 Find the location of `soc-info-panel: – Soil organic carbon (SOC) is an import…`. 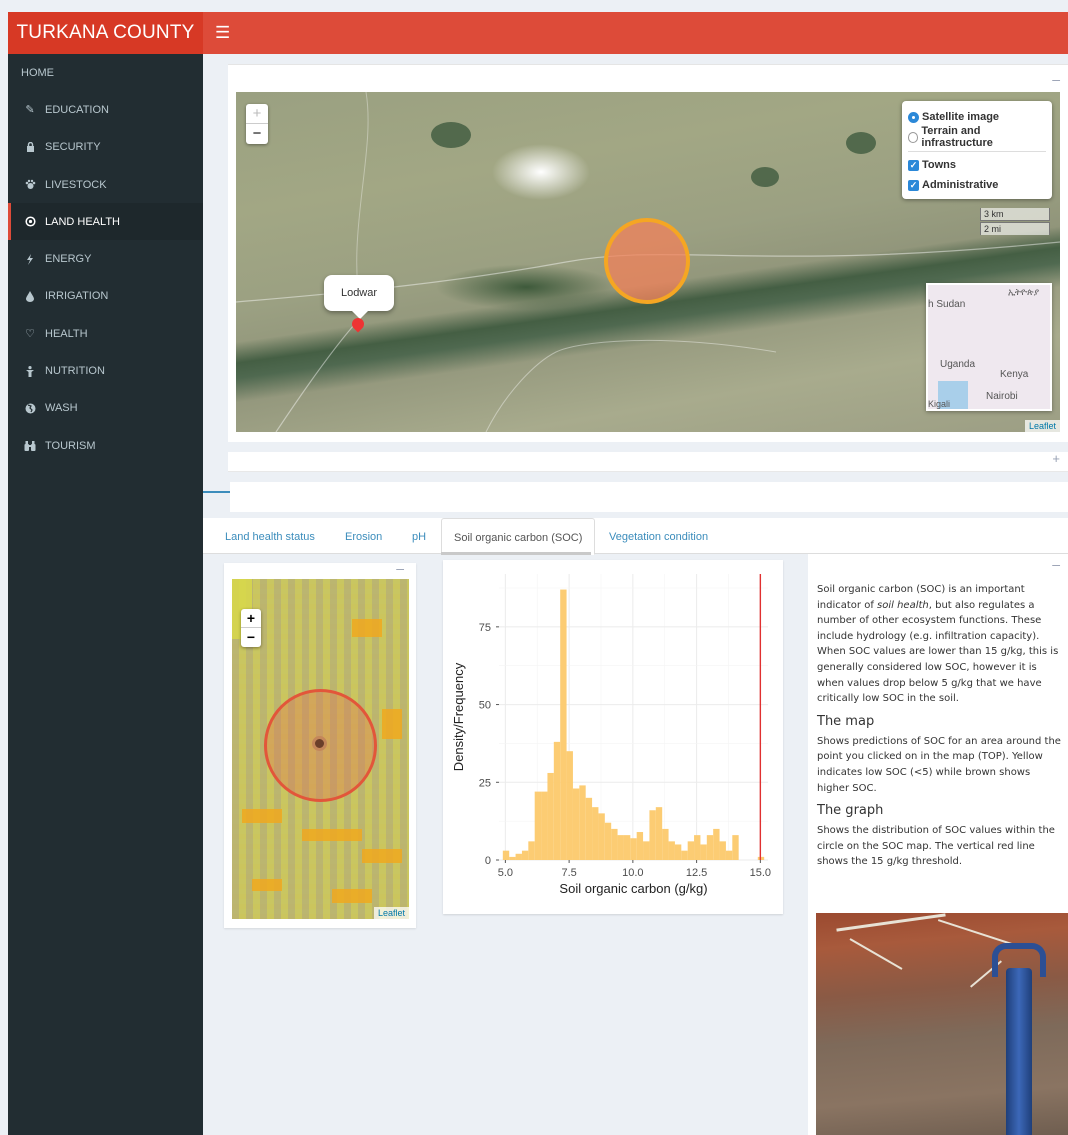

soc-info-panel: – Soil organic carbon (SOC) is an import… is located at coordinates (938, 844).